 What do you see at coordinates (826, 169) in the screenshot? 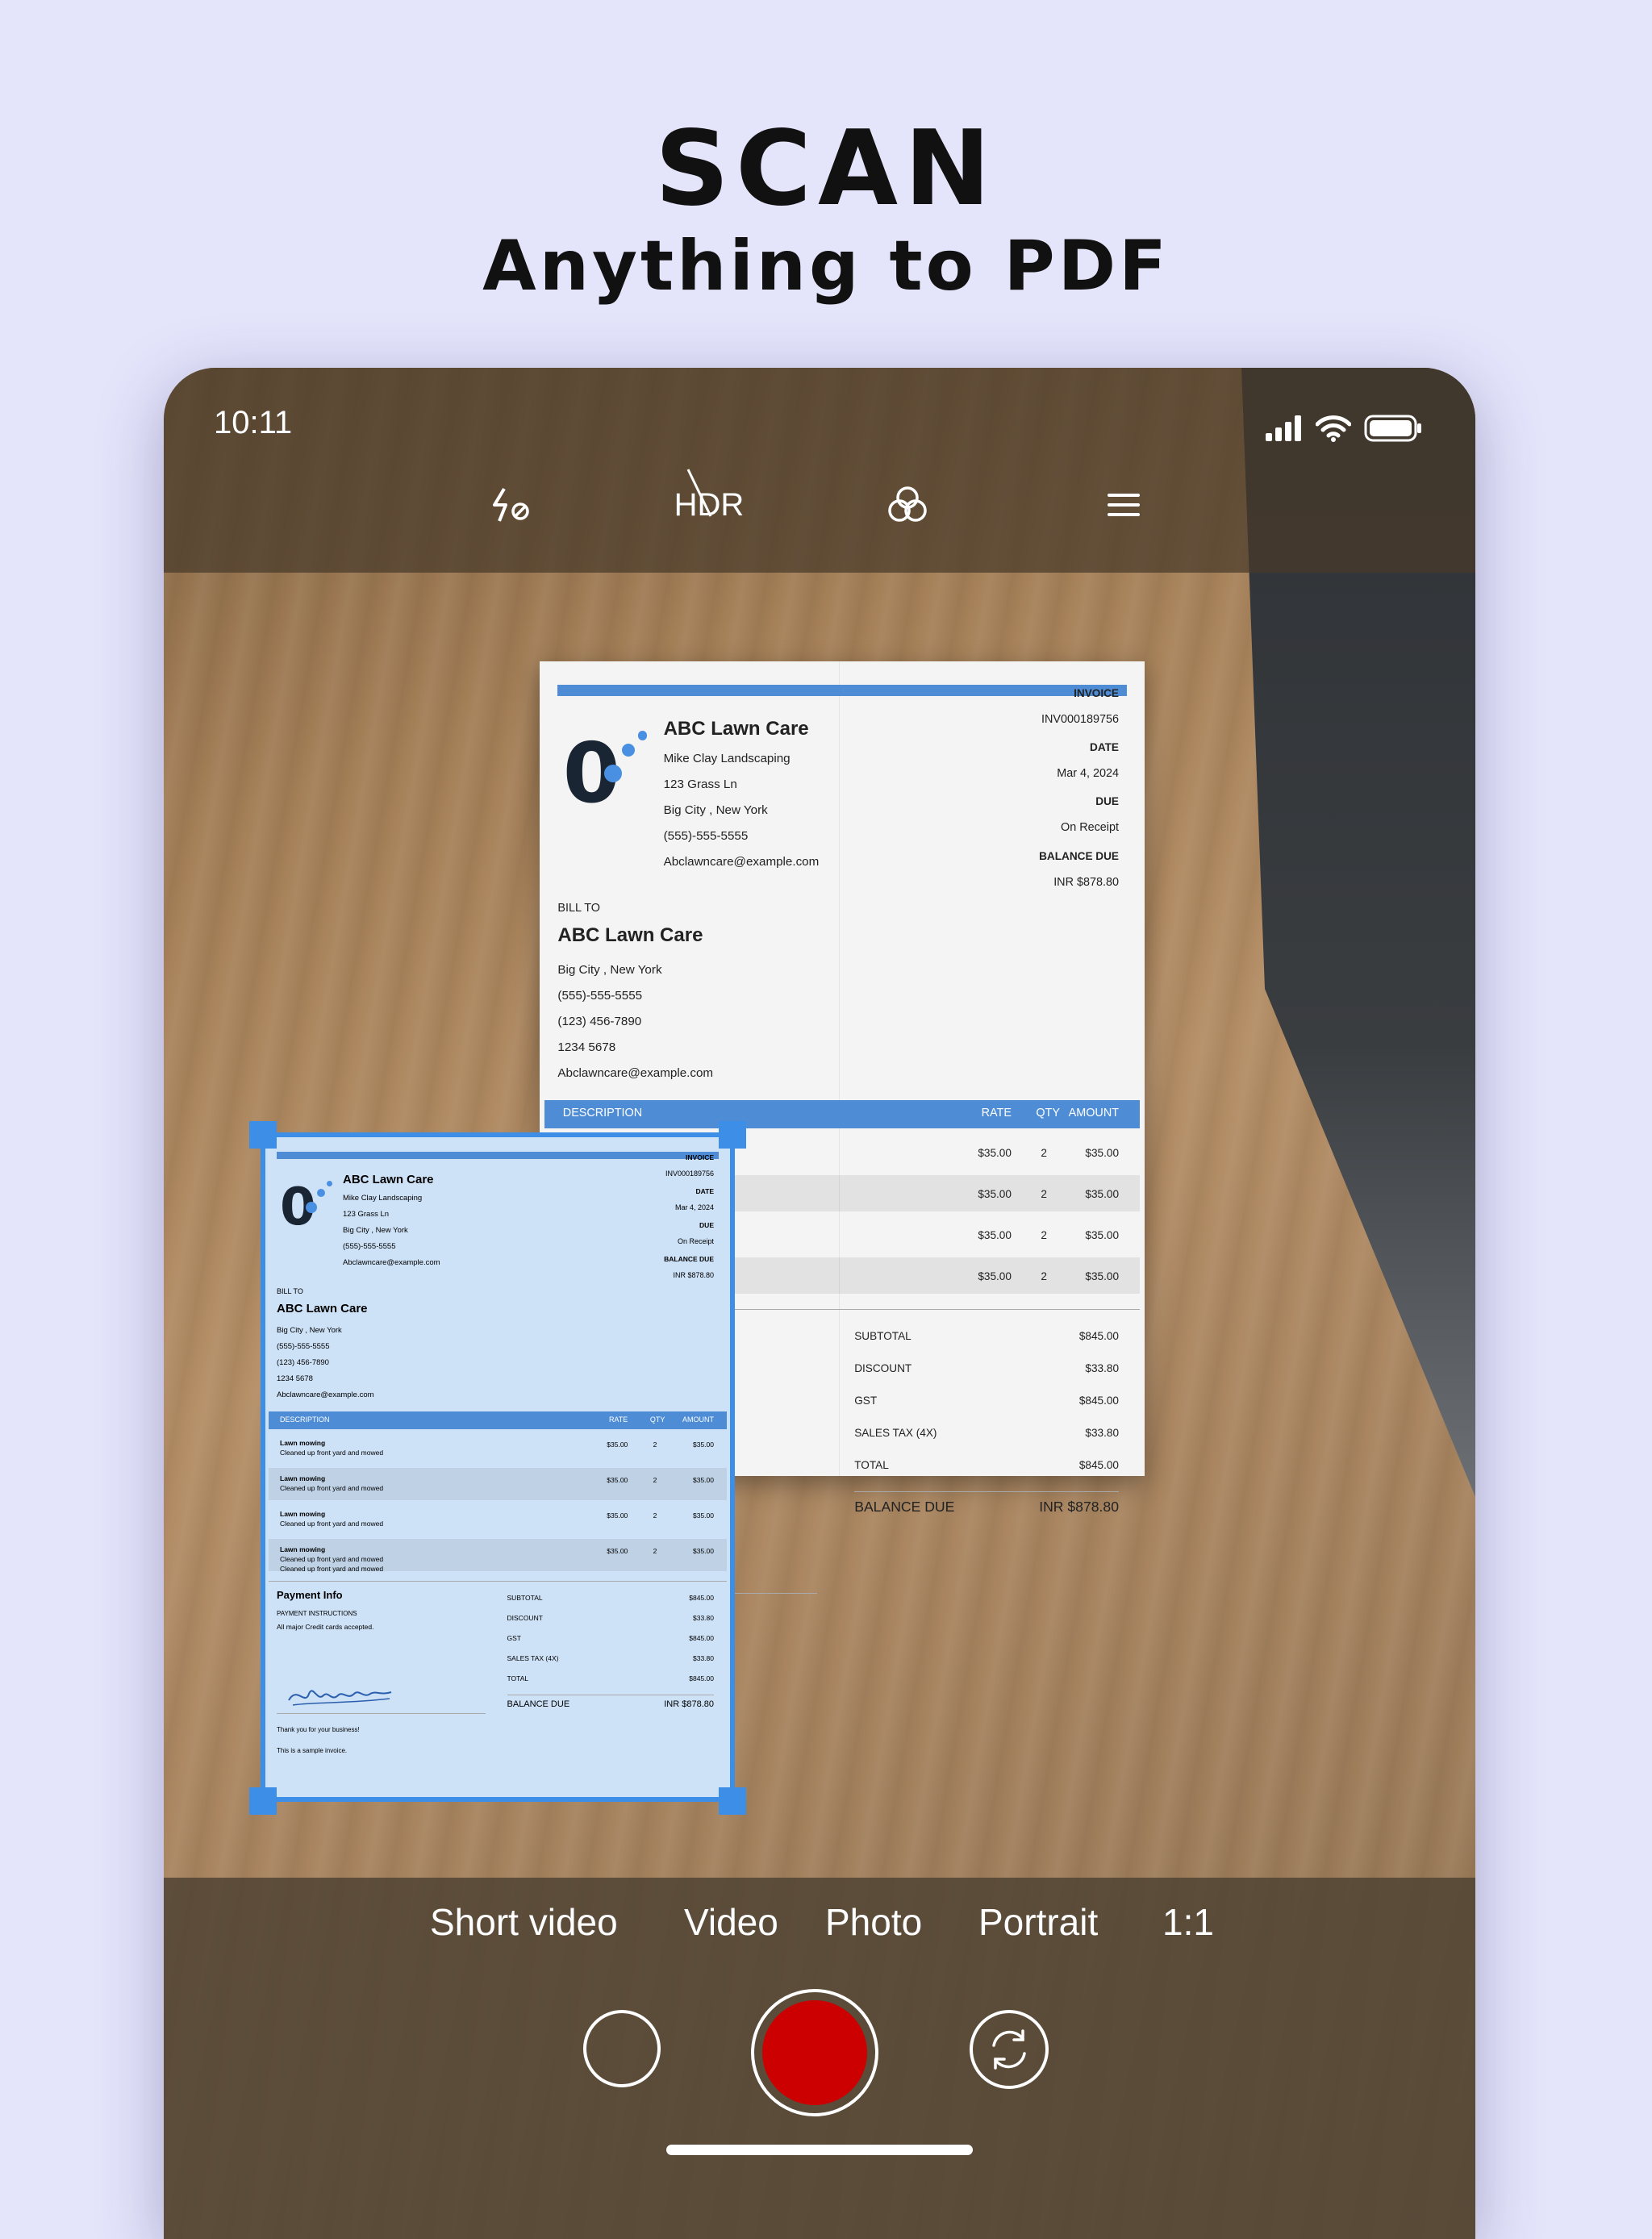
I see `headline-title: SCAN` at bounding box center [826, 169].